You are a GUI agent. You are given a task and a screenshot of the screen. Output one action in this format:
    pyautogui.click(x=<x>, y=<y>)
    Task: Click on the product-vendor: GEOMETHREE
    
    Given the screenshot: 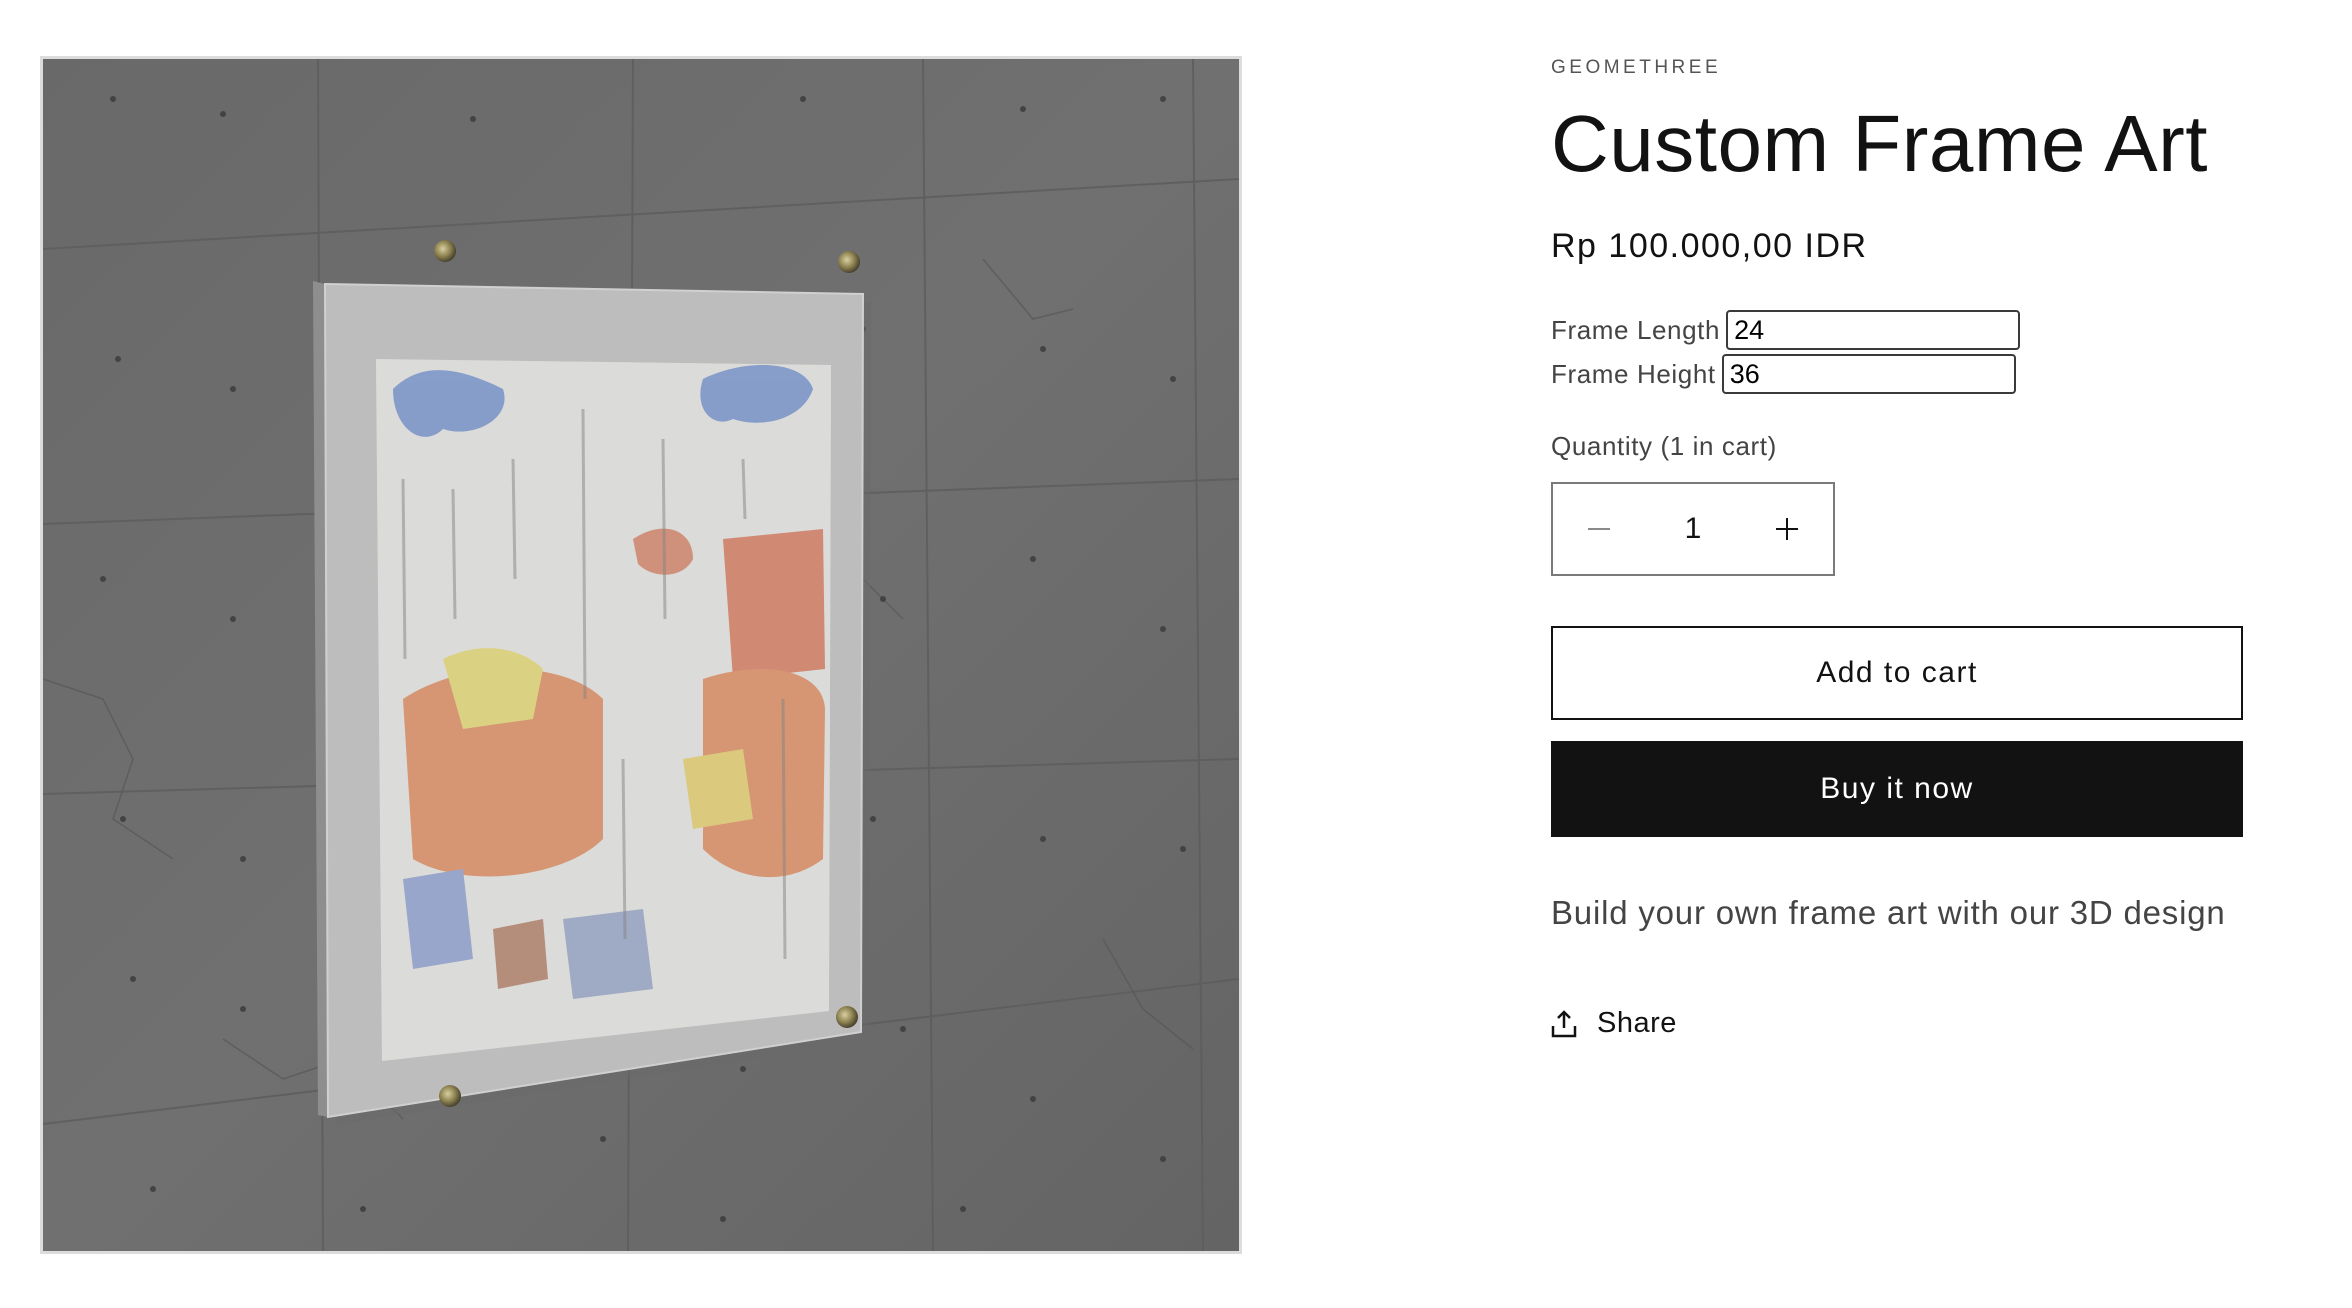 What is the action you would take?
    pyautogui.click(x=1636, y=67)
    